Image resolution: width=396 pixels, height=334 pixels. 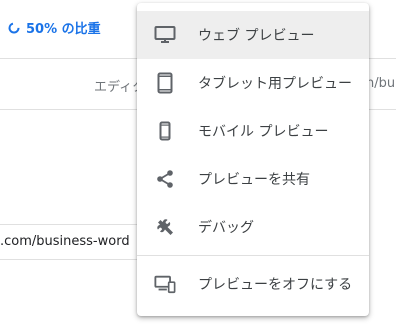 I want to click on desktop-icon, so click(x=165, y=35).